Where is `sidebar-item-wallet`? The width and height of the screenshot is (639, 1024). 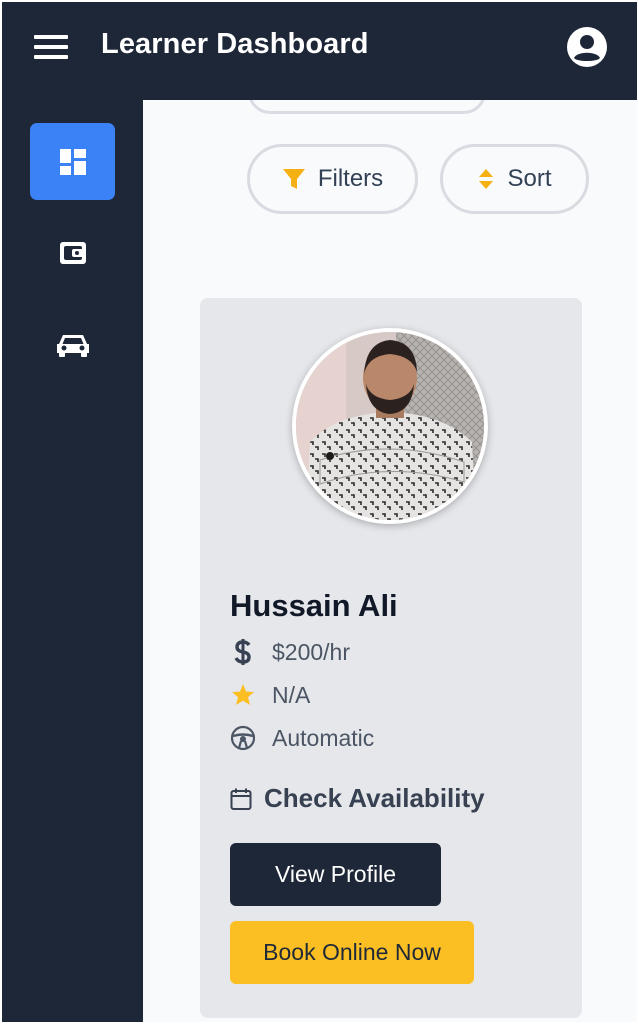
sidebar-item-wallet is located at coordinates (72, 252).